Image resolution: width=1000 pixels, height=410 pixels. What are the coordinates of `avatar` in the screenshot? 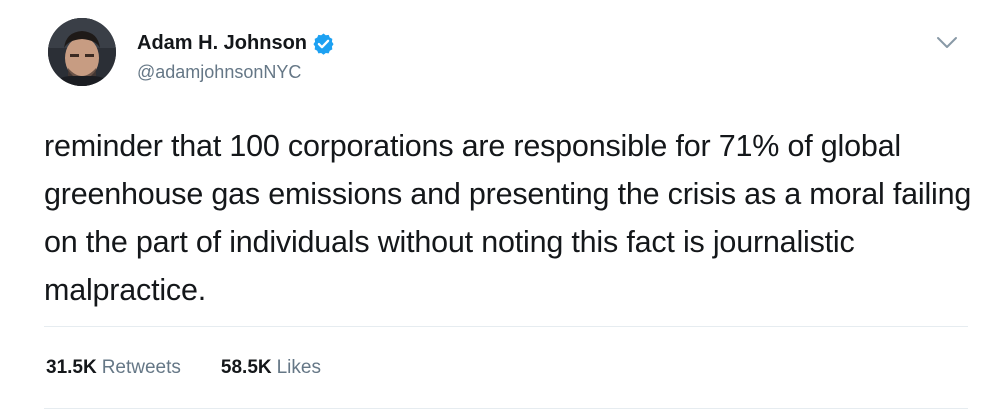 It's located at (82, 52).